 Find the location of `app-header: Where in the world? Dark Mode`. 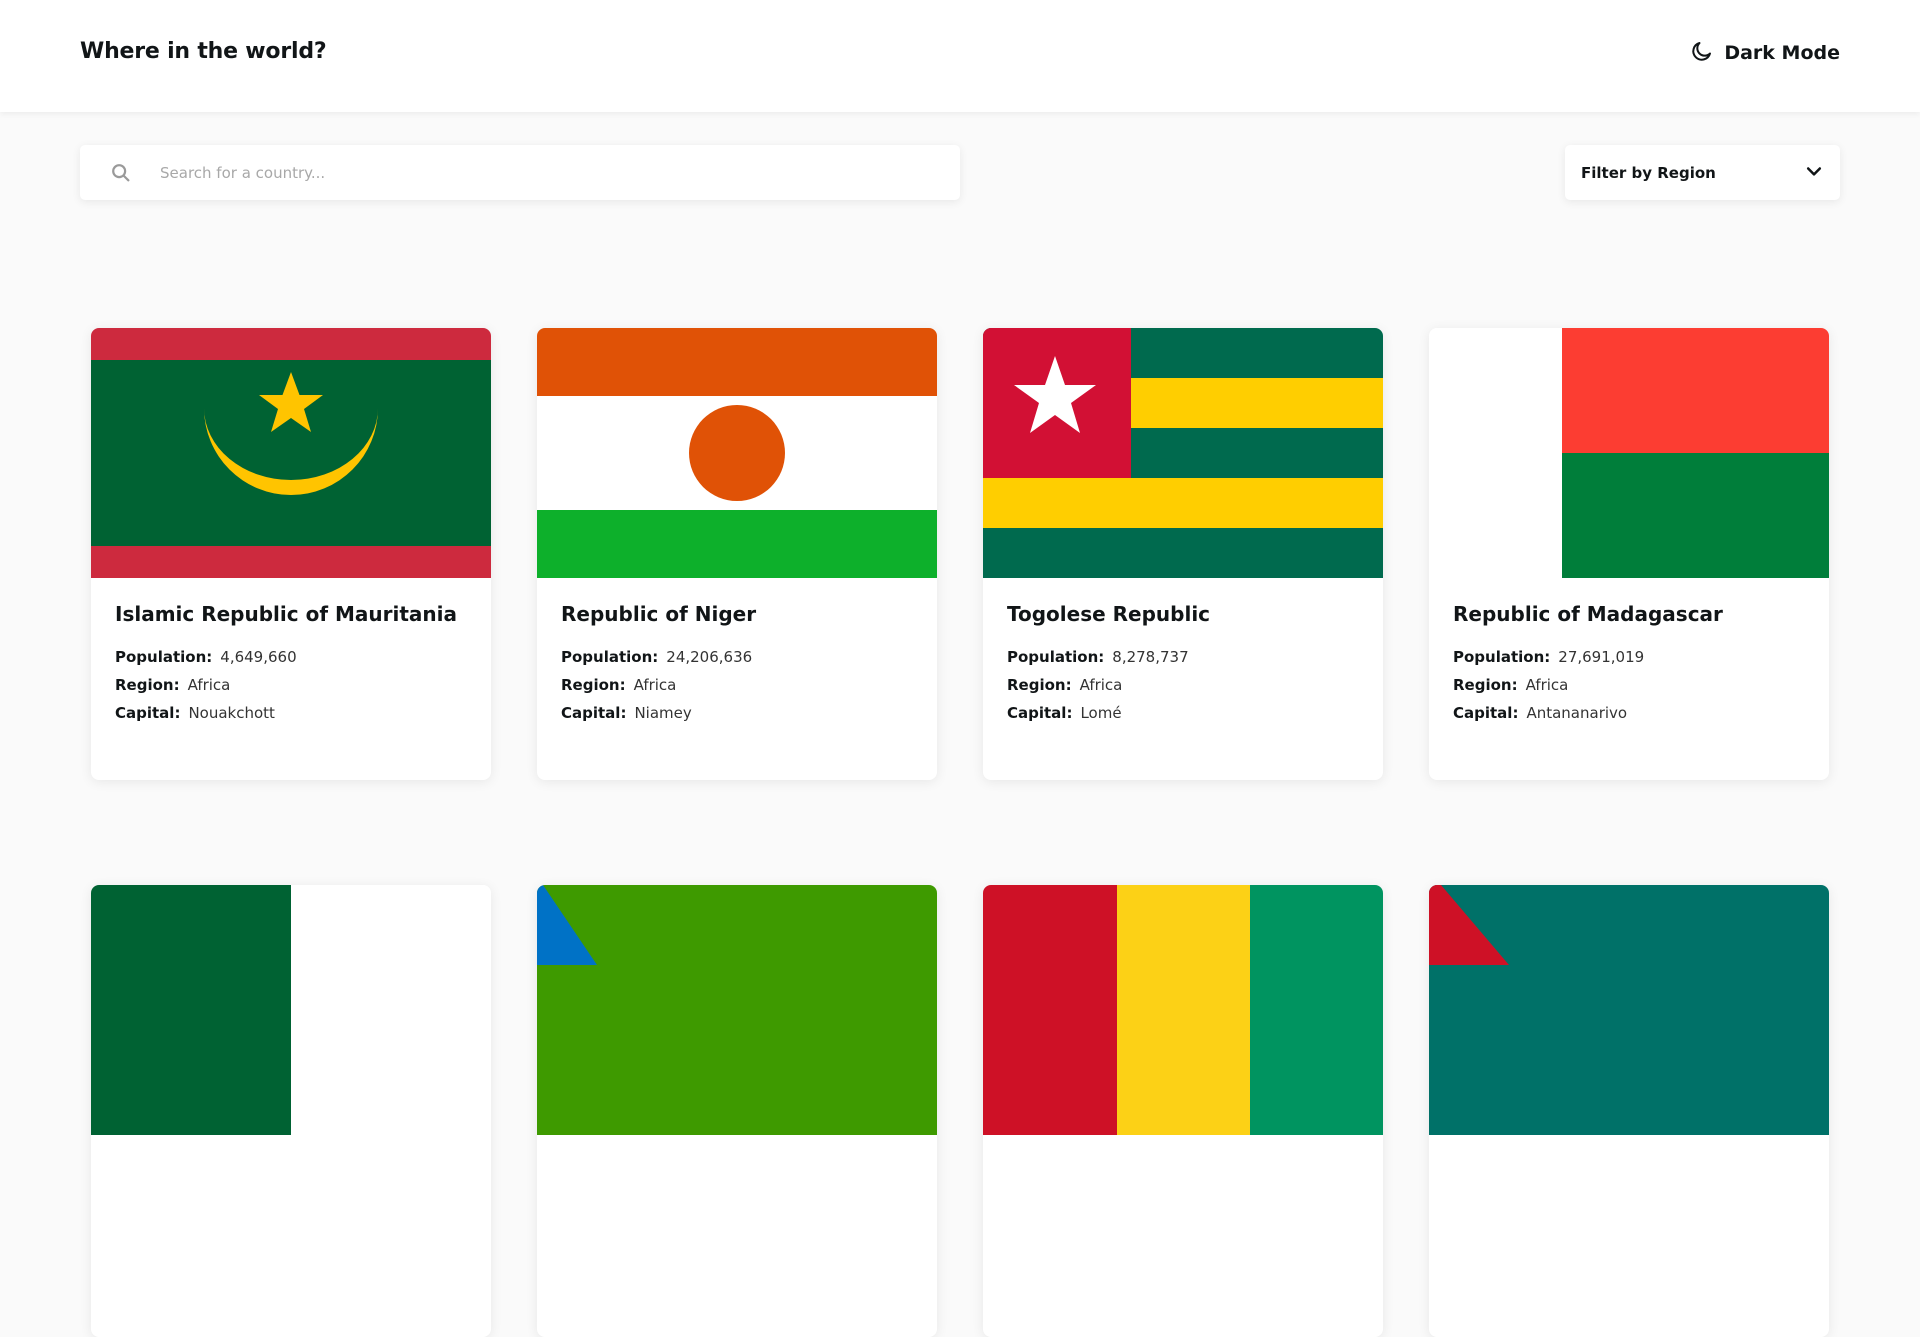

app-header: Where in the world? Dark Mode is located at coordinates (960, 56).